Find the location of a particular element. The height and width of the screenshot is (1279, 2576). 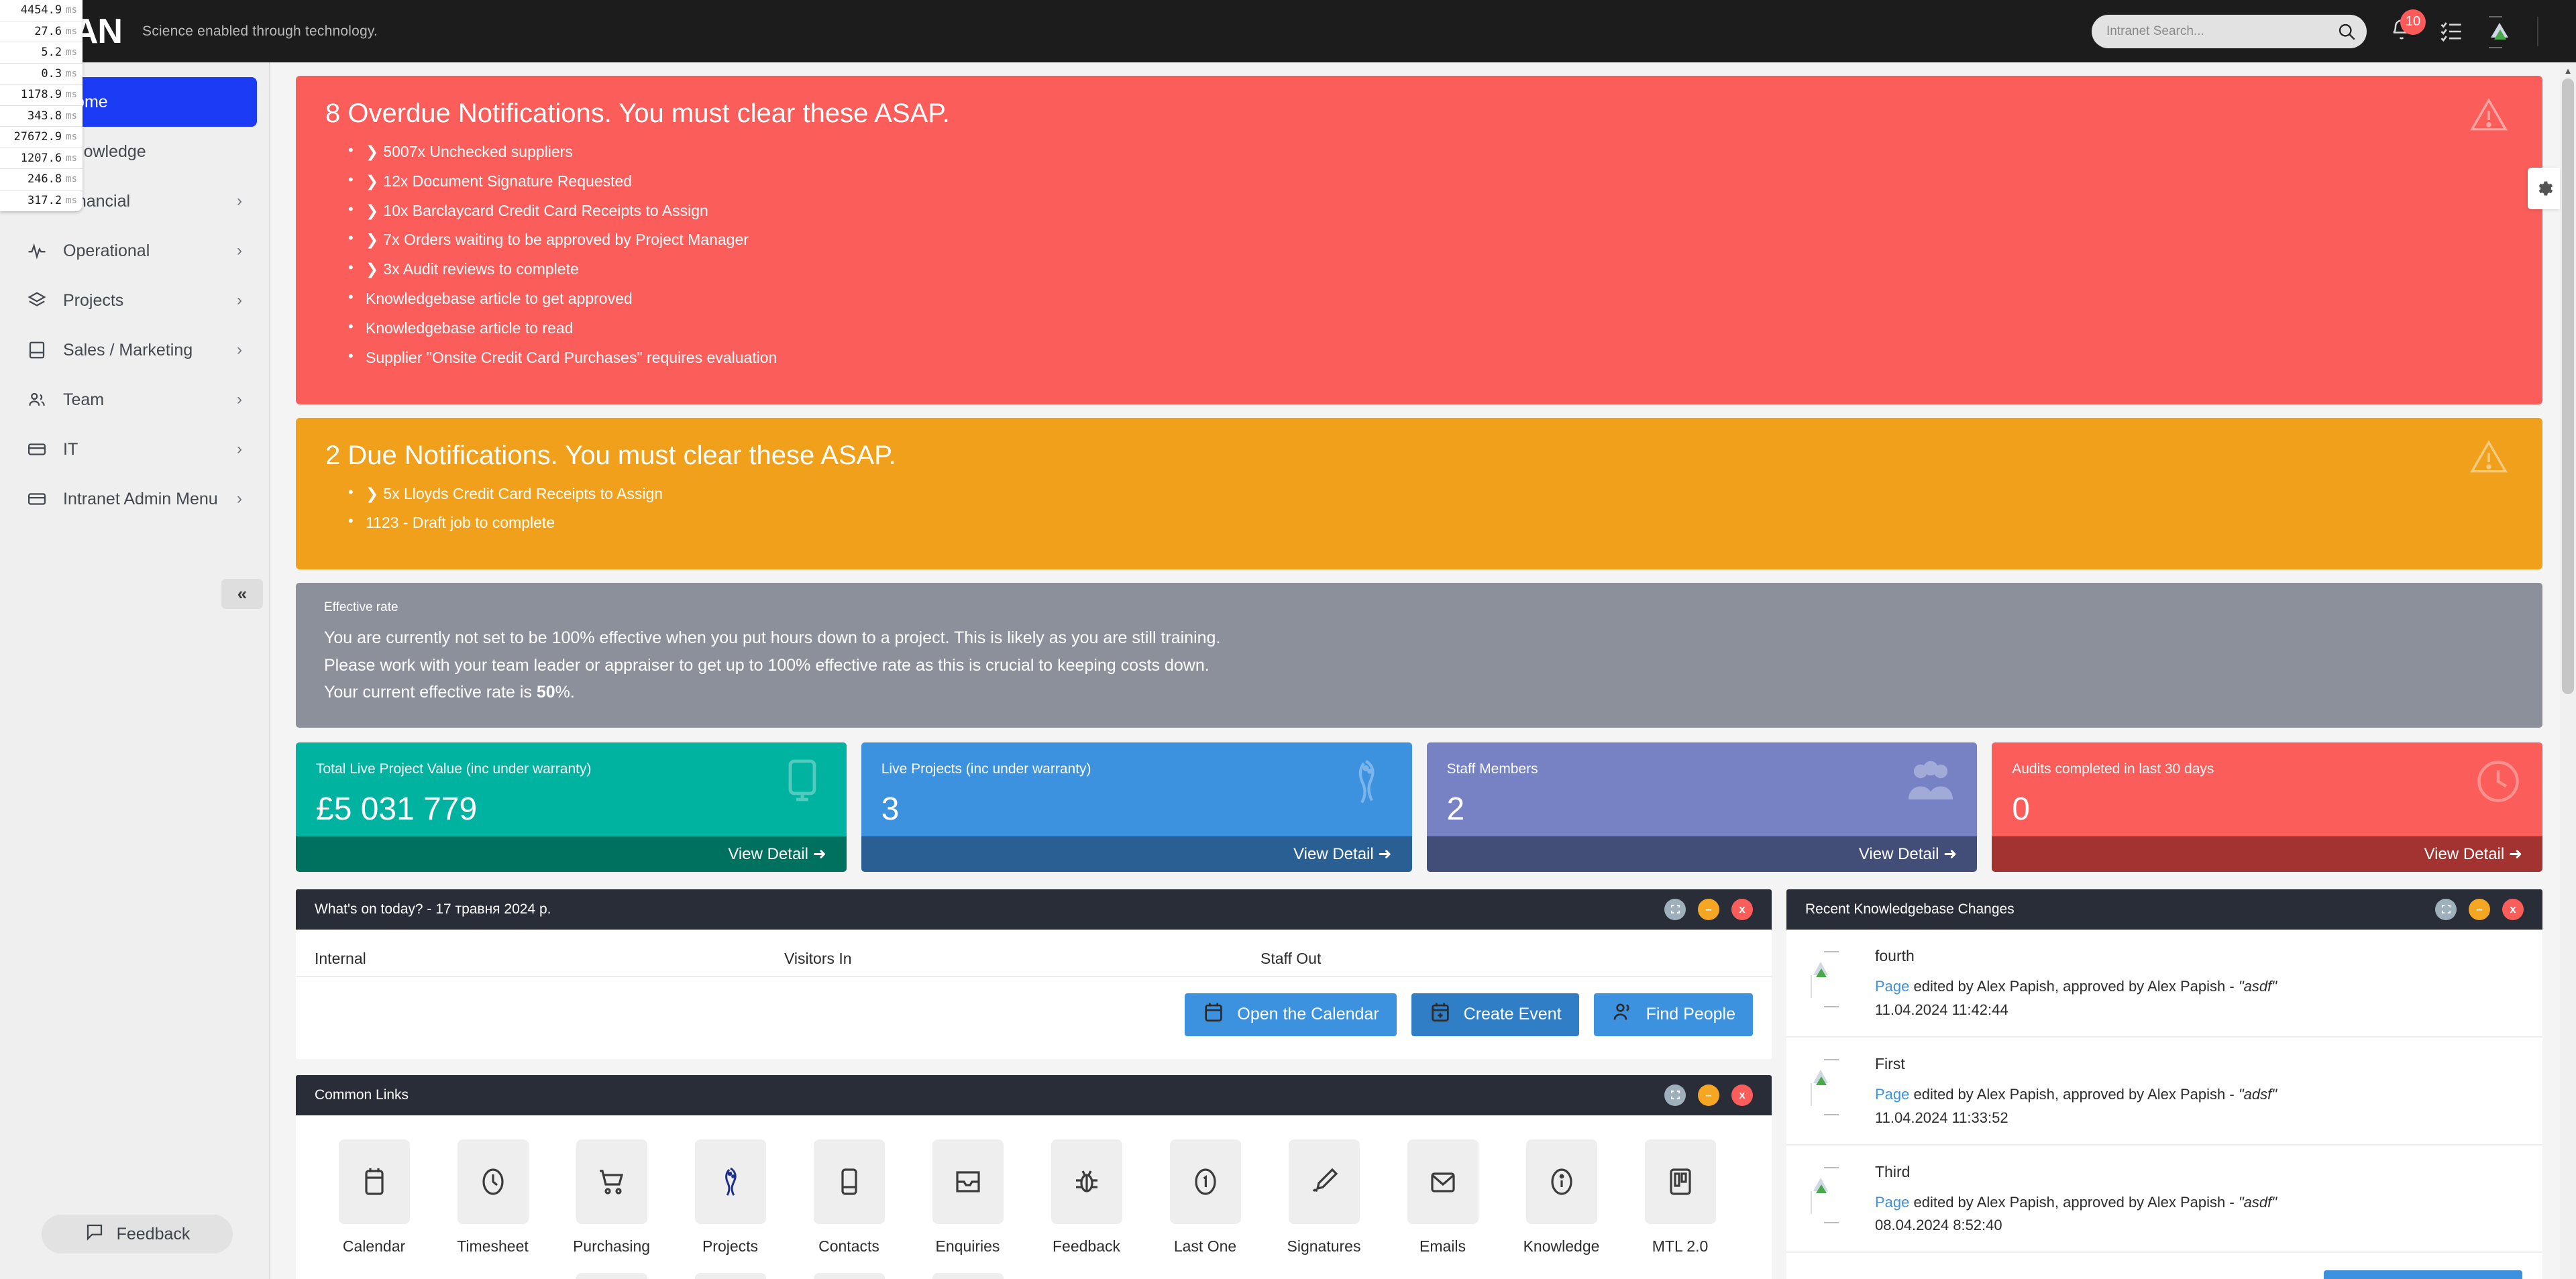

effective-rate-suffix: %. is located at coordinates (565, 693).